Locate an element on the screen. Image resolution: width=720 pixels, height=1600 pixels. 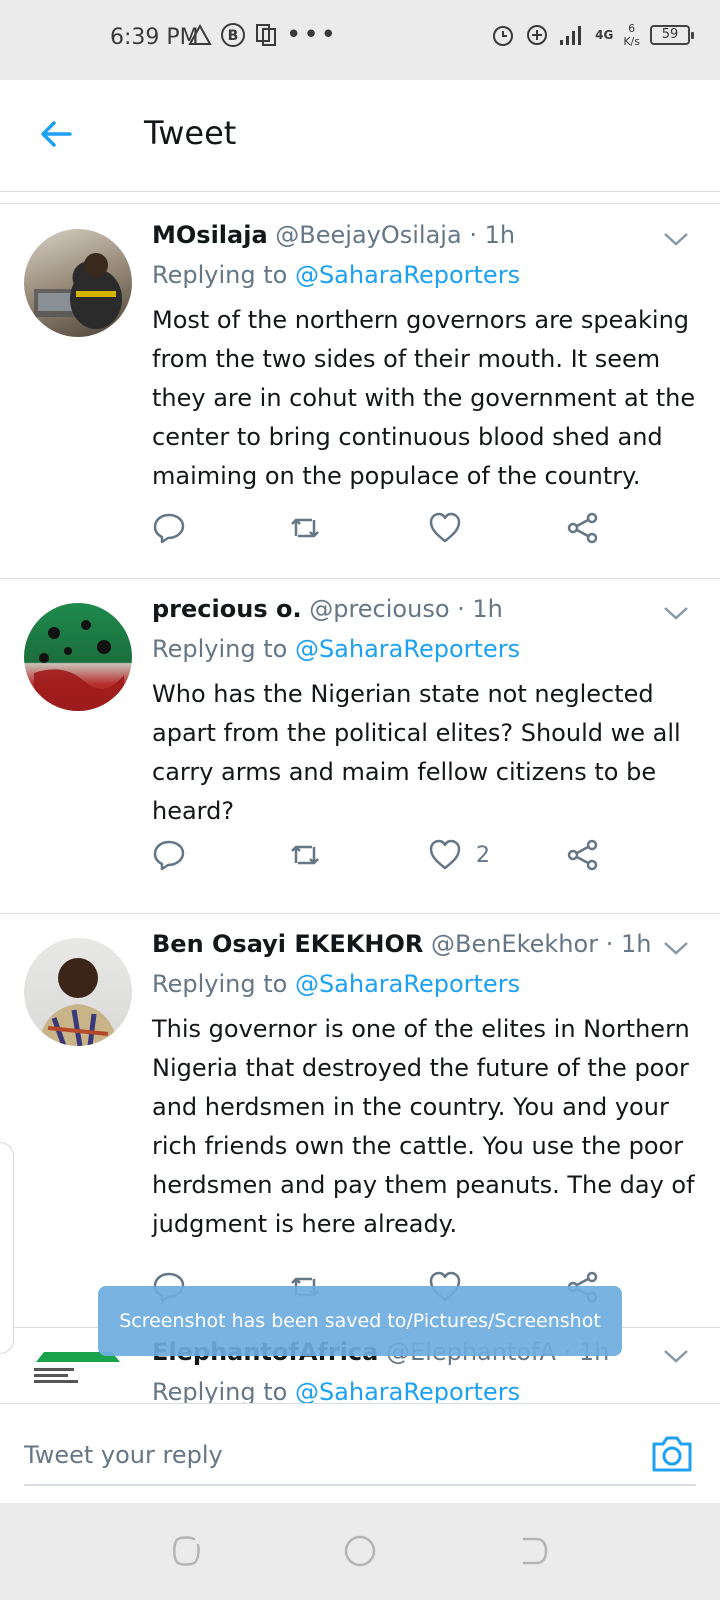
author-name: precious o. is located at coordinates (227, 609).